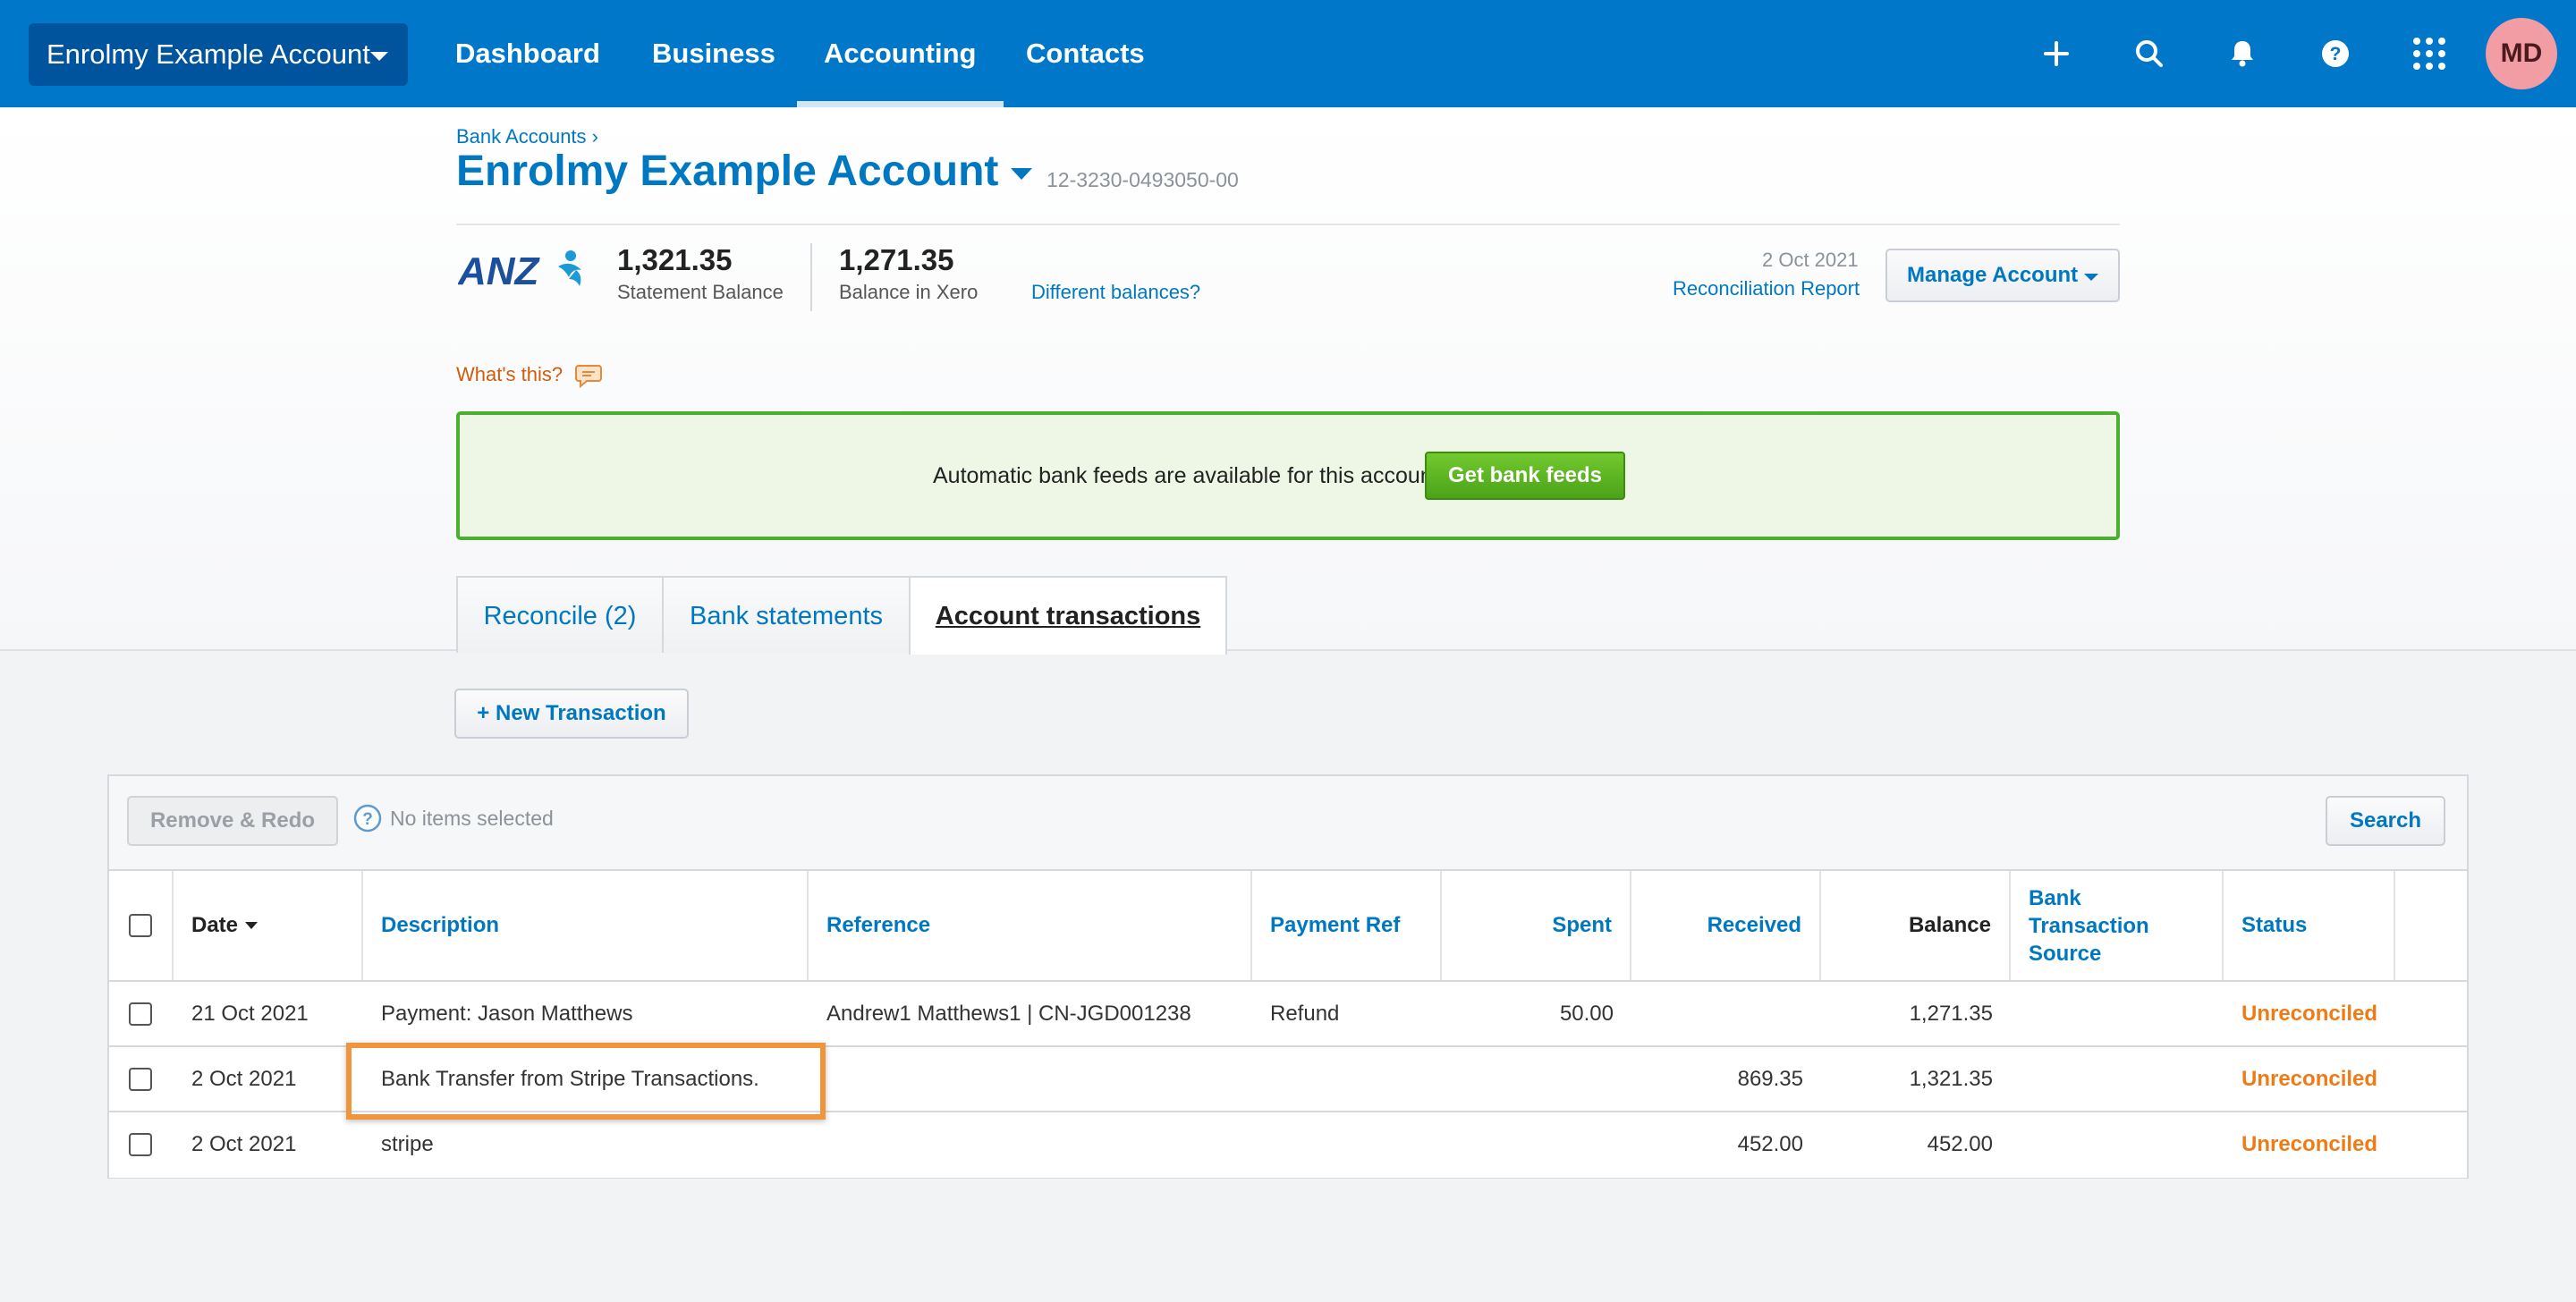 The height and width of the screenshot is (1302, 2576). I want to click on column-received: Received, so click(1726, 925).